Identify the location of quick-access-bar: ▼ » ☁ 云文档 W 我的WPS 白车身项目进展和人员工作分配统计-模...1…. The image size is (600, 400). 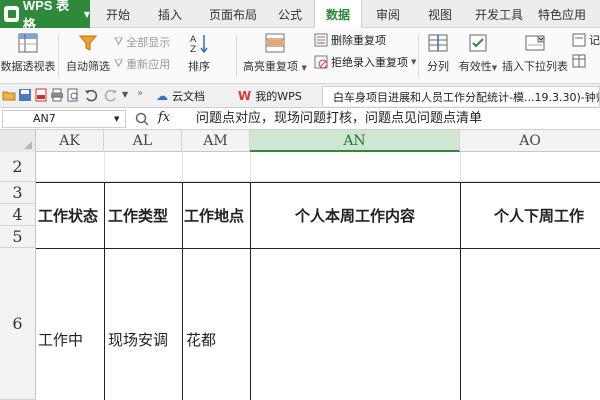
(300, 96).